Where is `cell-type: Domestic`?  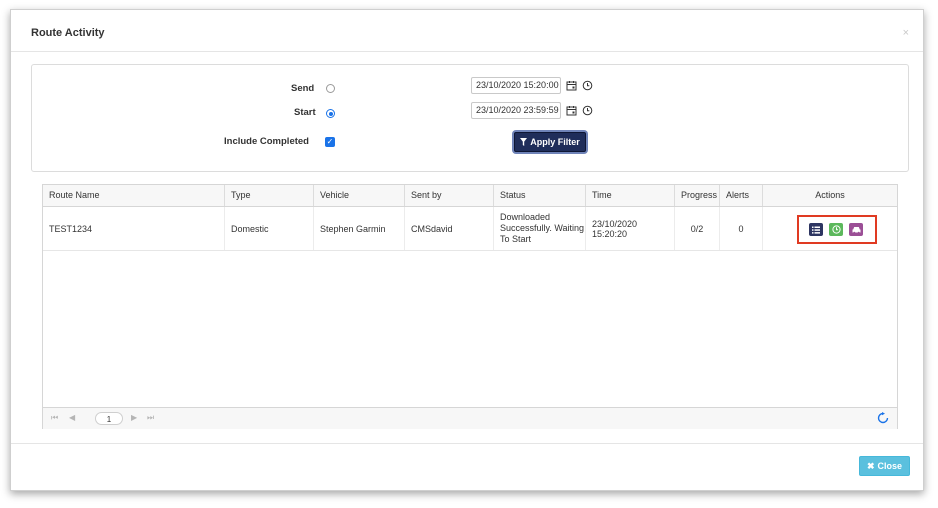
cell-type: Domestic is located at coordinates (269, 228).